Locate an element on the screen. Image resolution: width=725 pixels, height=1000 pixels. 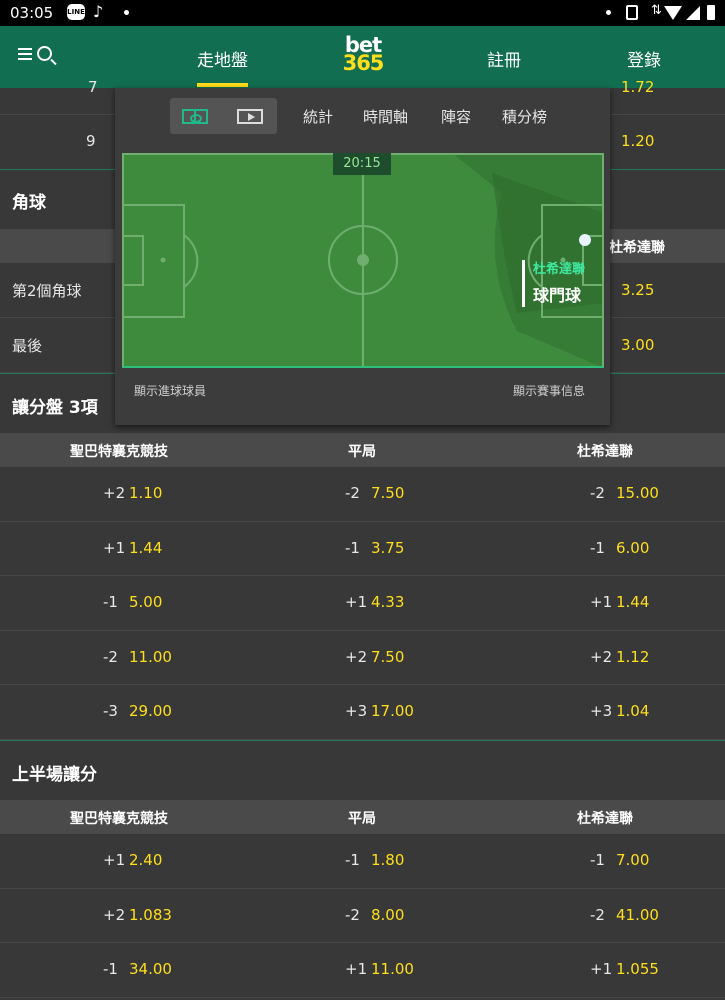
odds-away: 41.00 is located at coordinates (637, 915).